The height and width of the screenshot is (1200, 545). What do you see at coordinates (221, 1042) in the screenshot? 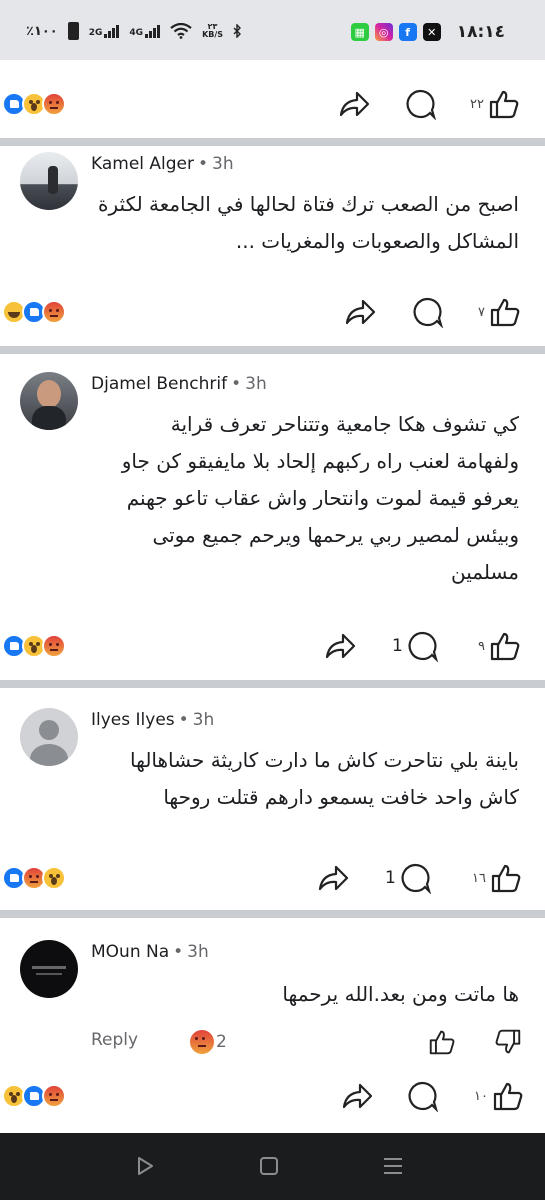
I see `reply-reaction-count: 2` at bounding box center [221, 1042].